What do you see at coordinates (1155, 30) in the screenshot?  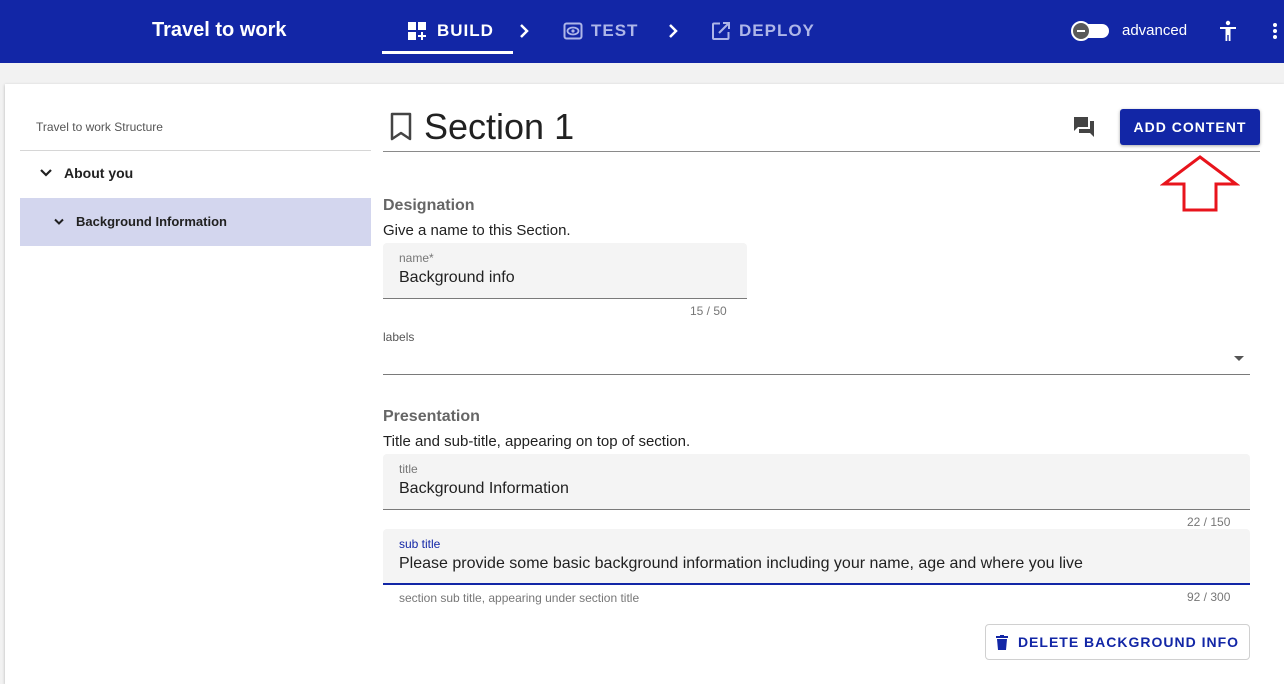 I see `advanced-label: advanced` at bounding box center [1155, 30].